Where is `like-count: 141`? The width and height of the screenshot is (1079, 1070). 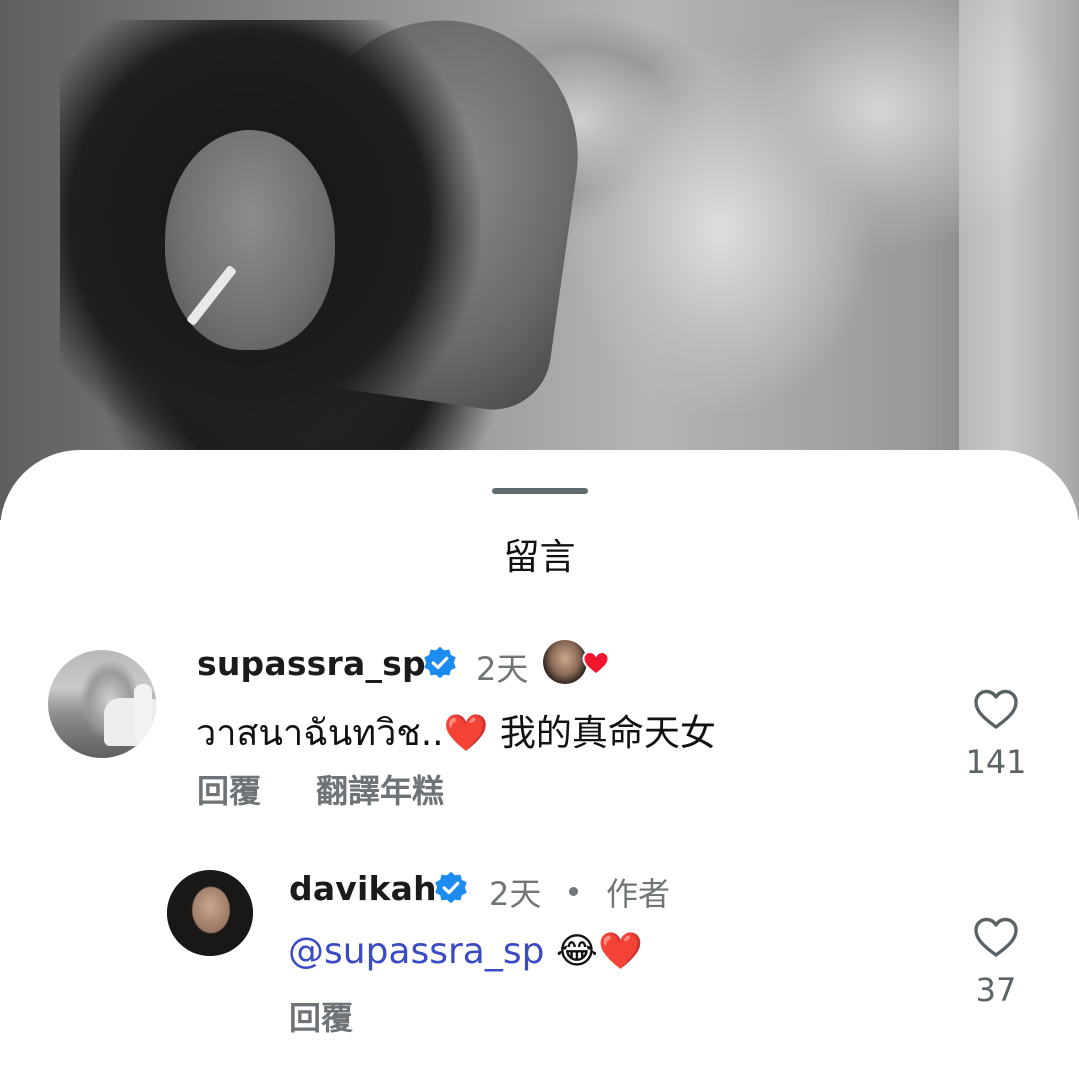 like-count: 141 is located at coordinates (996, 762).